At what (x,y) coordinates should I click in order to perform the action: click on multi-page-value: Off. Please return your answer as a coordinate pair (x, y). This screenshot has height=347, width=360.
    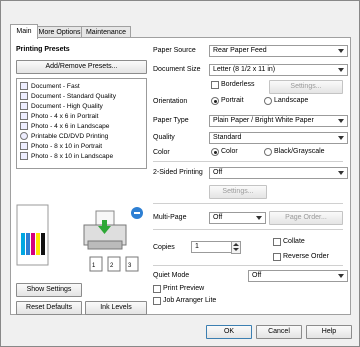
    Looking at the image, I should click on (218, 217).